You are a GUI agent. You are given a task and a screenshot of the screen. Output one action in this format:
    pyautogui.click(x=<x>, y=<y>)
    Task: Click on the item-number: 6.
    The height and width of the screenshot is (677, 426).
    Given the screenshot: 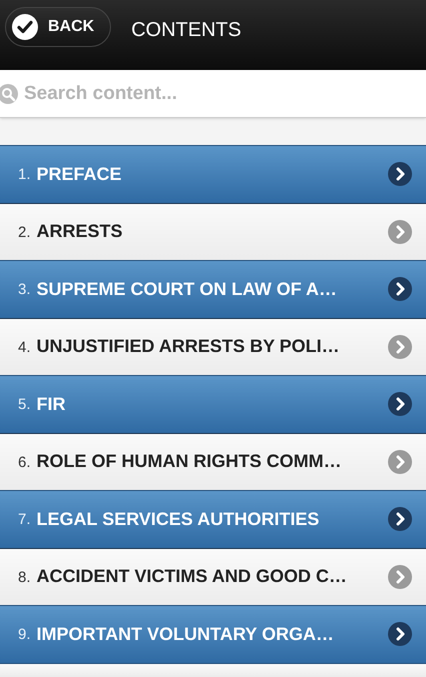 What is the action you would take?
    pyautogui.click(x=24, y=462)
    